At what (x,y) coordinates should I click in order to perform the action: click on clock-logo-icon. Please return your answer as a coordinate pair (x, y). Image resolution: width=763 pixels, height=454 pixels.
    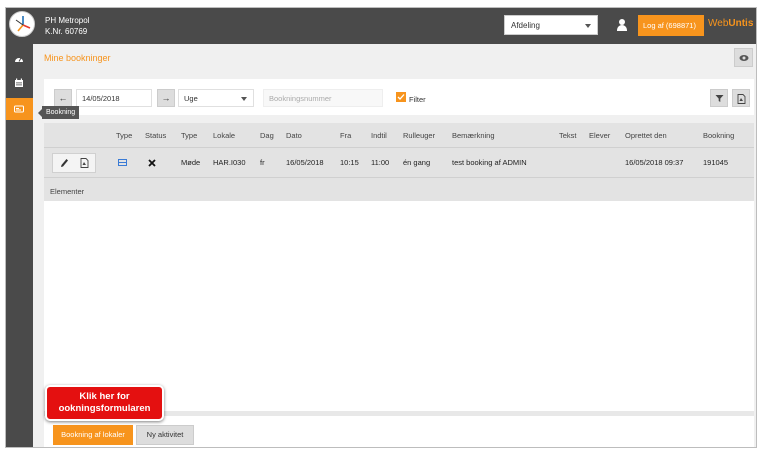
    Looking at the image, I should click on (22, 24).